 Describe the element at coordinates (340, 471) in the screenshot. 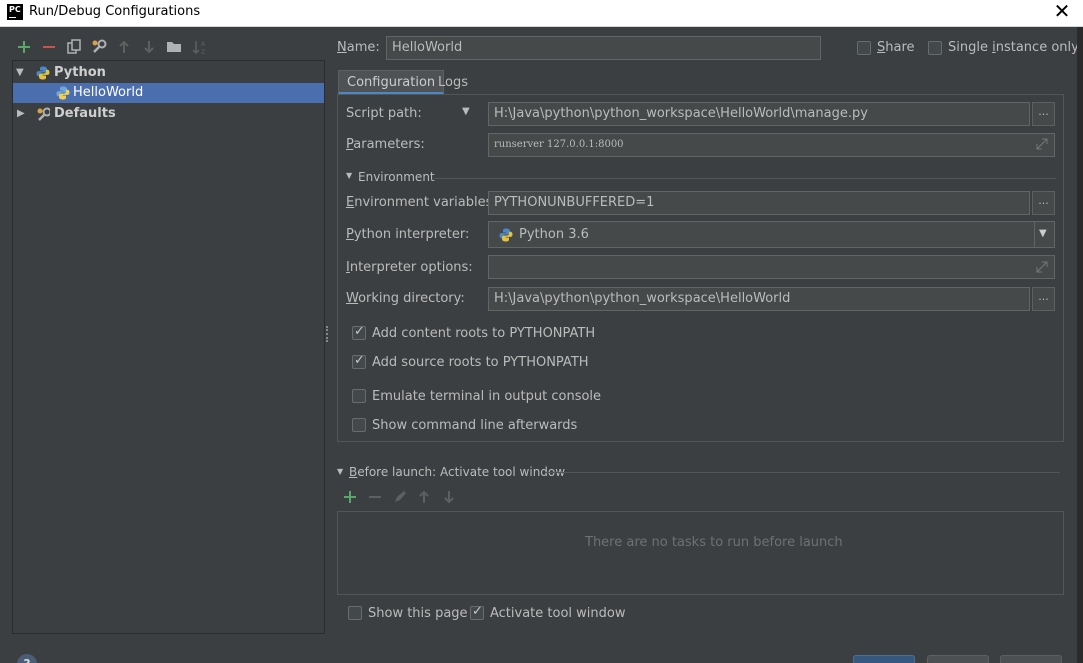

I see `before-launch-collapse-icon: ▼` at that location.